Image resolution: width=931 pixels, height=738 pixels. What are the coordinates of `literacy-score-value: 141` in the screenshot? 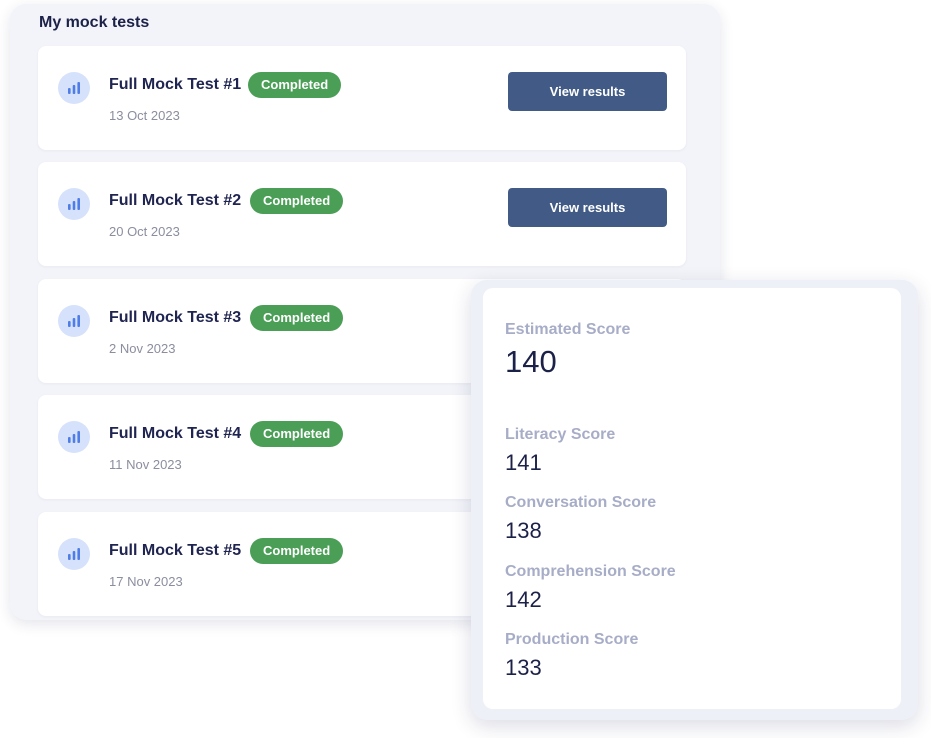 It's located at (523, 462).